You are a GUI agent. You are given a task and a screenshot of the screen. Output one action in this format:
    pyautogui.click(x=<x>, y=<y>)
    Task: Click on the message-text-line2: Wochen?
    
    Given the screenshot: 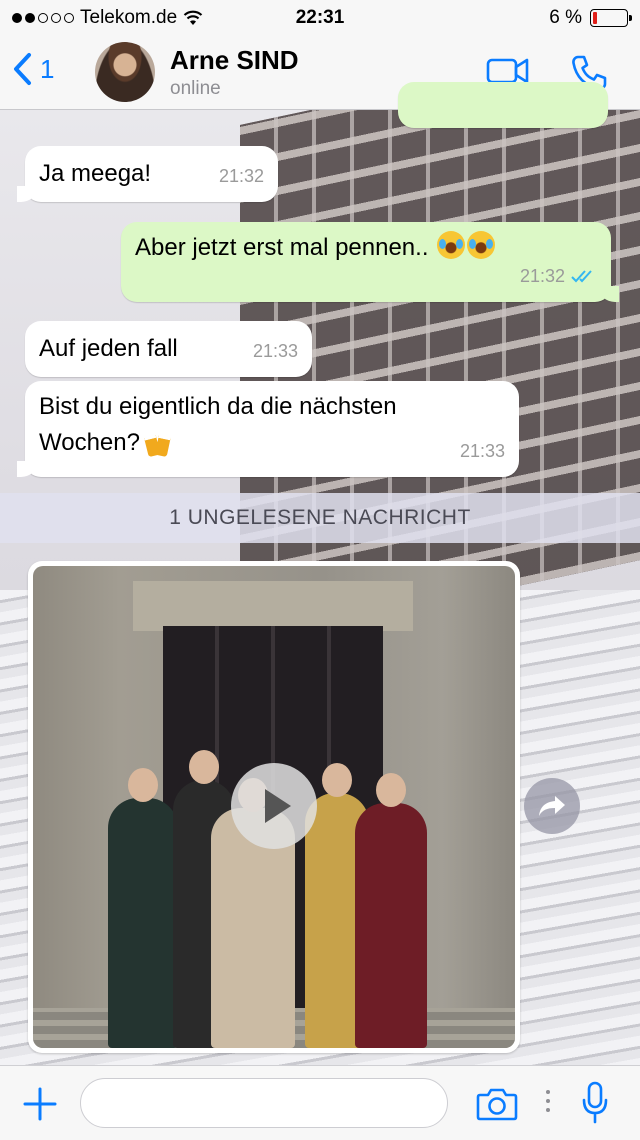 What is the action you would take?
    pyautogui.click(x=272, y=443)
    